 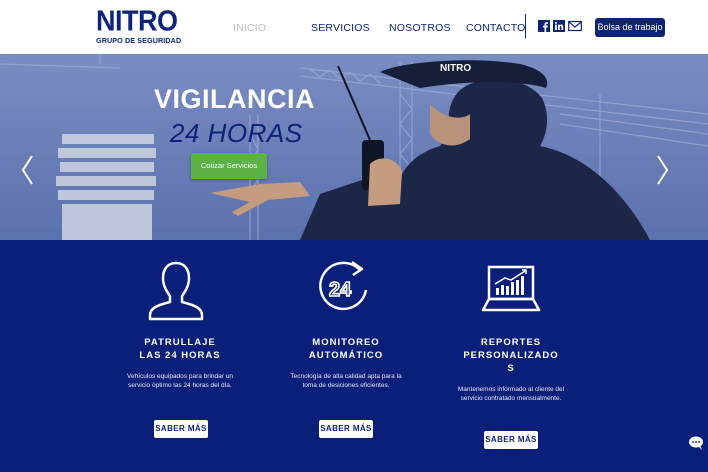 I want to click on hero-title-word: HORAS, so click(x=255, y=133).